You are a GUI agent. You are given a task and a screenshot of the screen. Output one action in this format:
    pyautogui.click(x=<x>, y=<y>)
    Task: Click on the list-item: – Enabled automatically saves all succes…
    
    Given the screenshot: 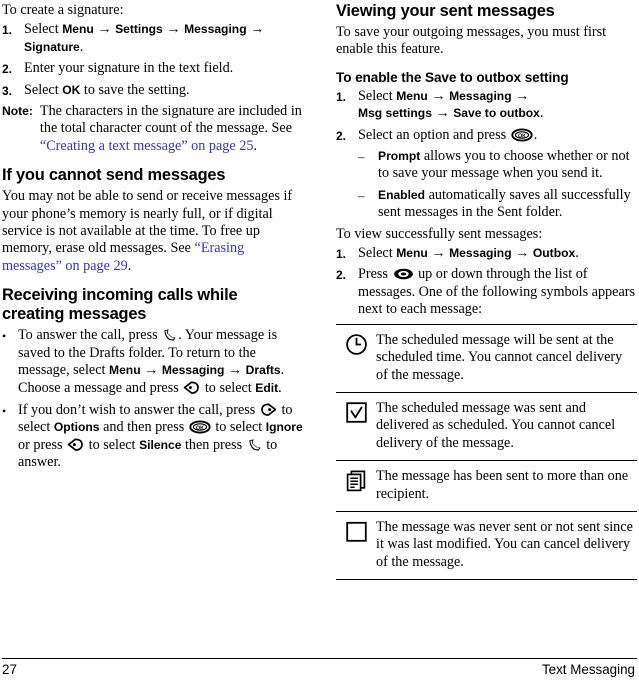 What is the action you would take?
    pyautogui.click(x=497, y=204)
    